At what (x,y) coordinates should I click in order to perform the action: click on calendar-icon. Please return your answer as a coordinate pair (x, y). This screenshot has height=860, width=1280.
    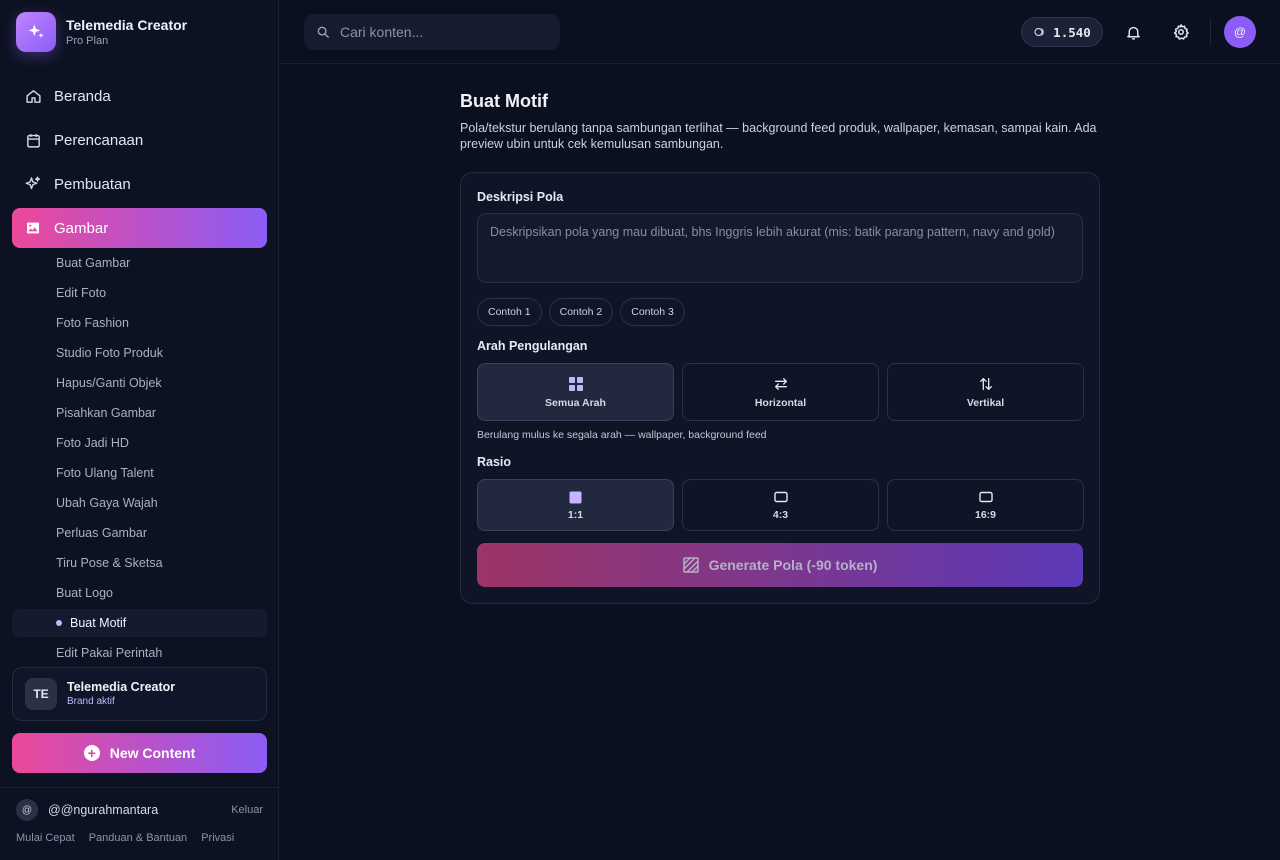
    Looking at the image, I should click on (33, 140).